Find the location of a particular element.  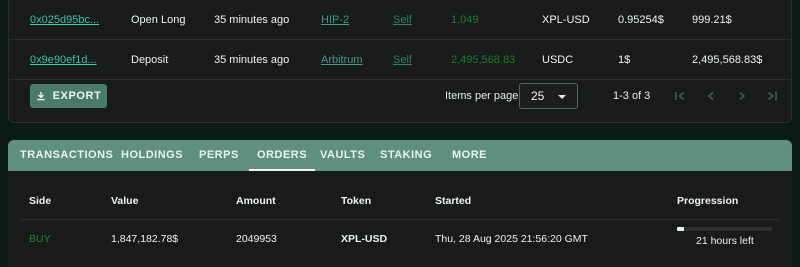

order-amount: 2049953 is located at coordinates (256, 239).